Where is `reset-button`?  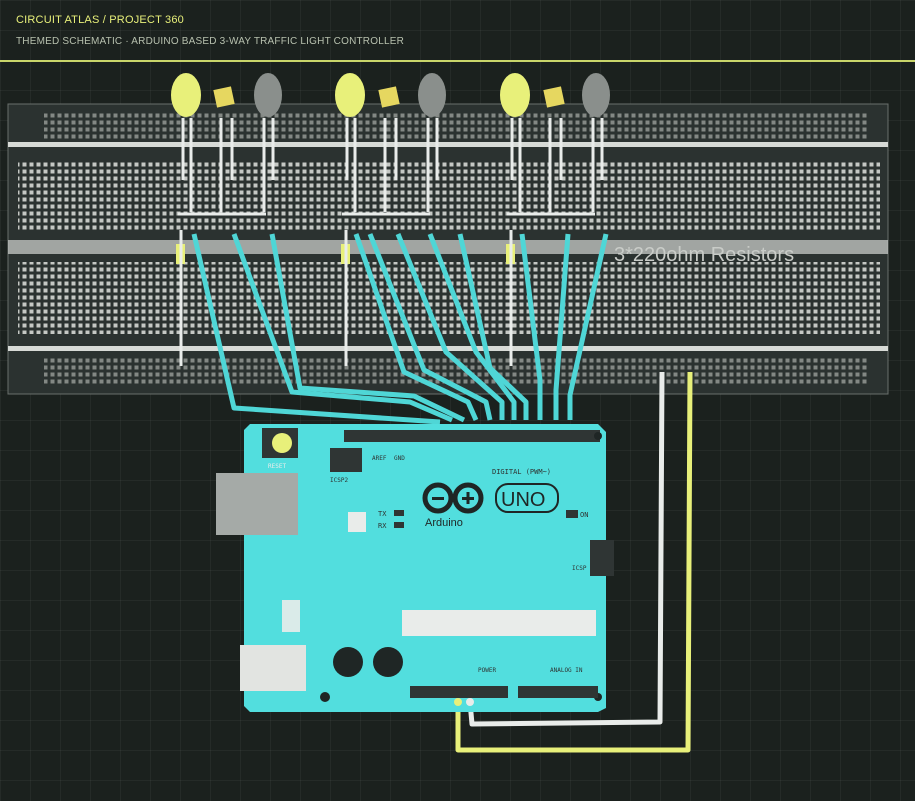 reset-button is located at coordinates (282, 443).